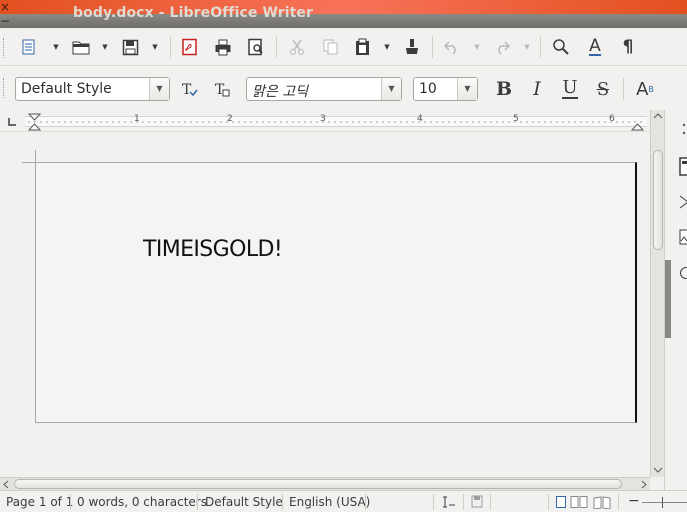 This screenshot has height=512, width=687. I want to click on language-status: English (USA), so click(329, 502).